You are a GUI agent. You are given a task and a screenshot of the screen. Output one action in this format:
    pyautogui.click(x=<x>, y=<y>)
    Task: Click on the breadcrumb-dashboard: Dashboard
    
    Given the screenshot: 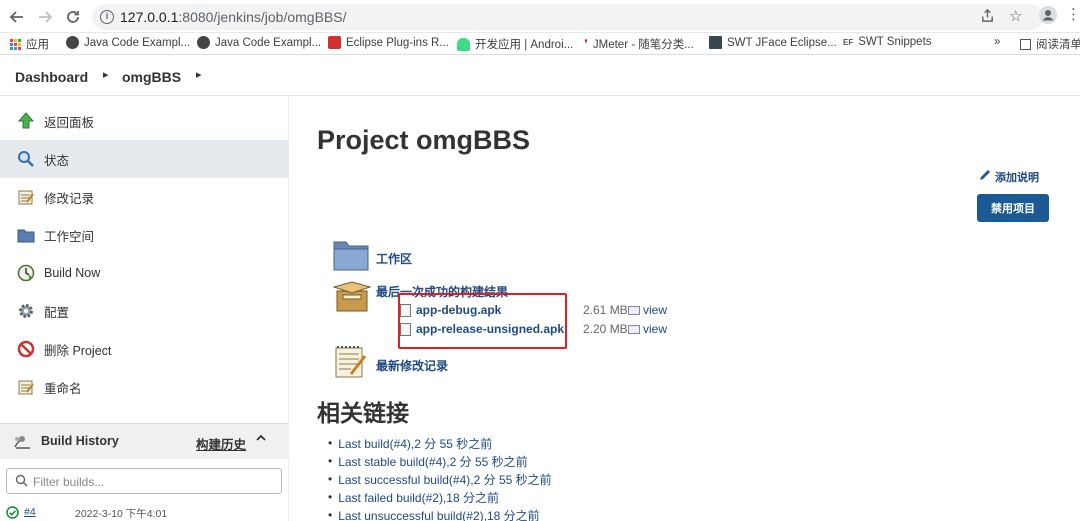 What is the action you would take?
    pyautogui.click(x=51, y=77)
    